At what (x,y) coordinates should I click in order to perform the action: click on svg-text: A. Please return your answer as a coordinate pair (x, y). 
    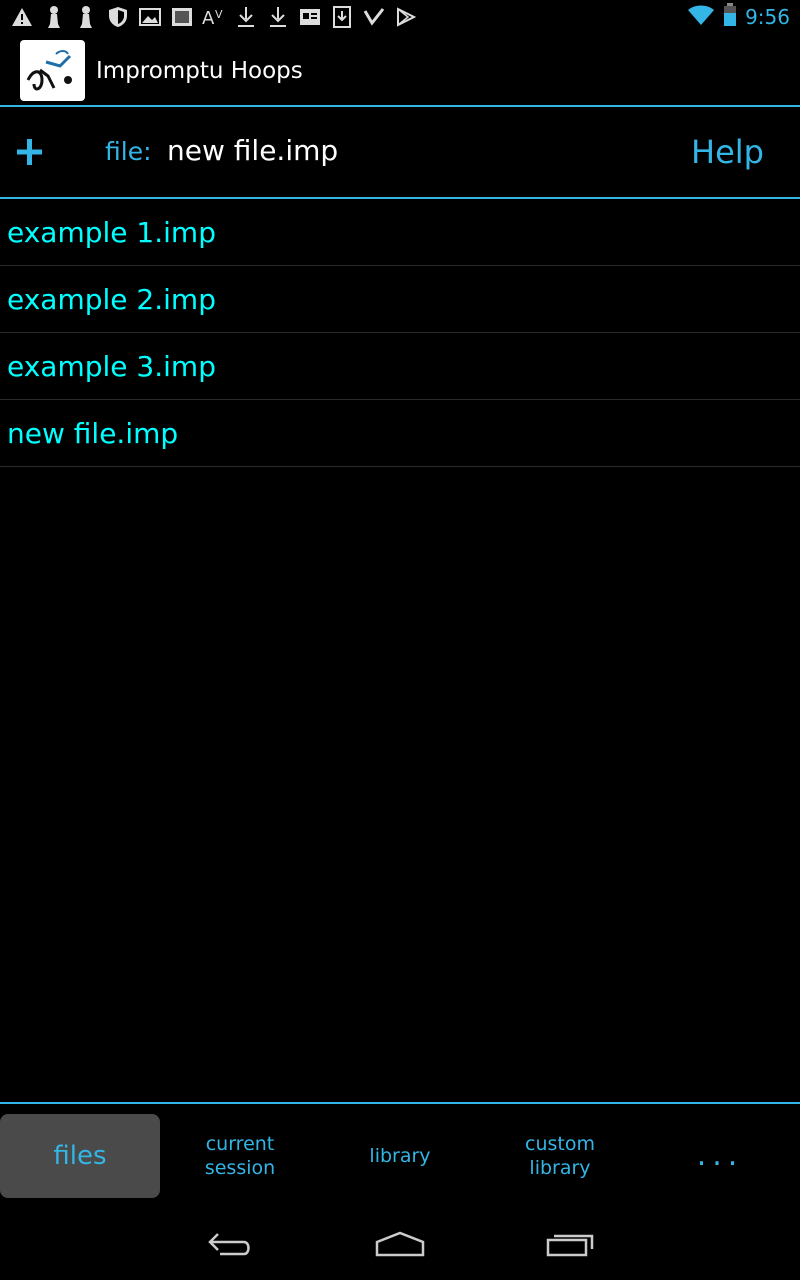
    Looking at the image, I should click on (208, 18).